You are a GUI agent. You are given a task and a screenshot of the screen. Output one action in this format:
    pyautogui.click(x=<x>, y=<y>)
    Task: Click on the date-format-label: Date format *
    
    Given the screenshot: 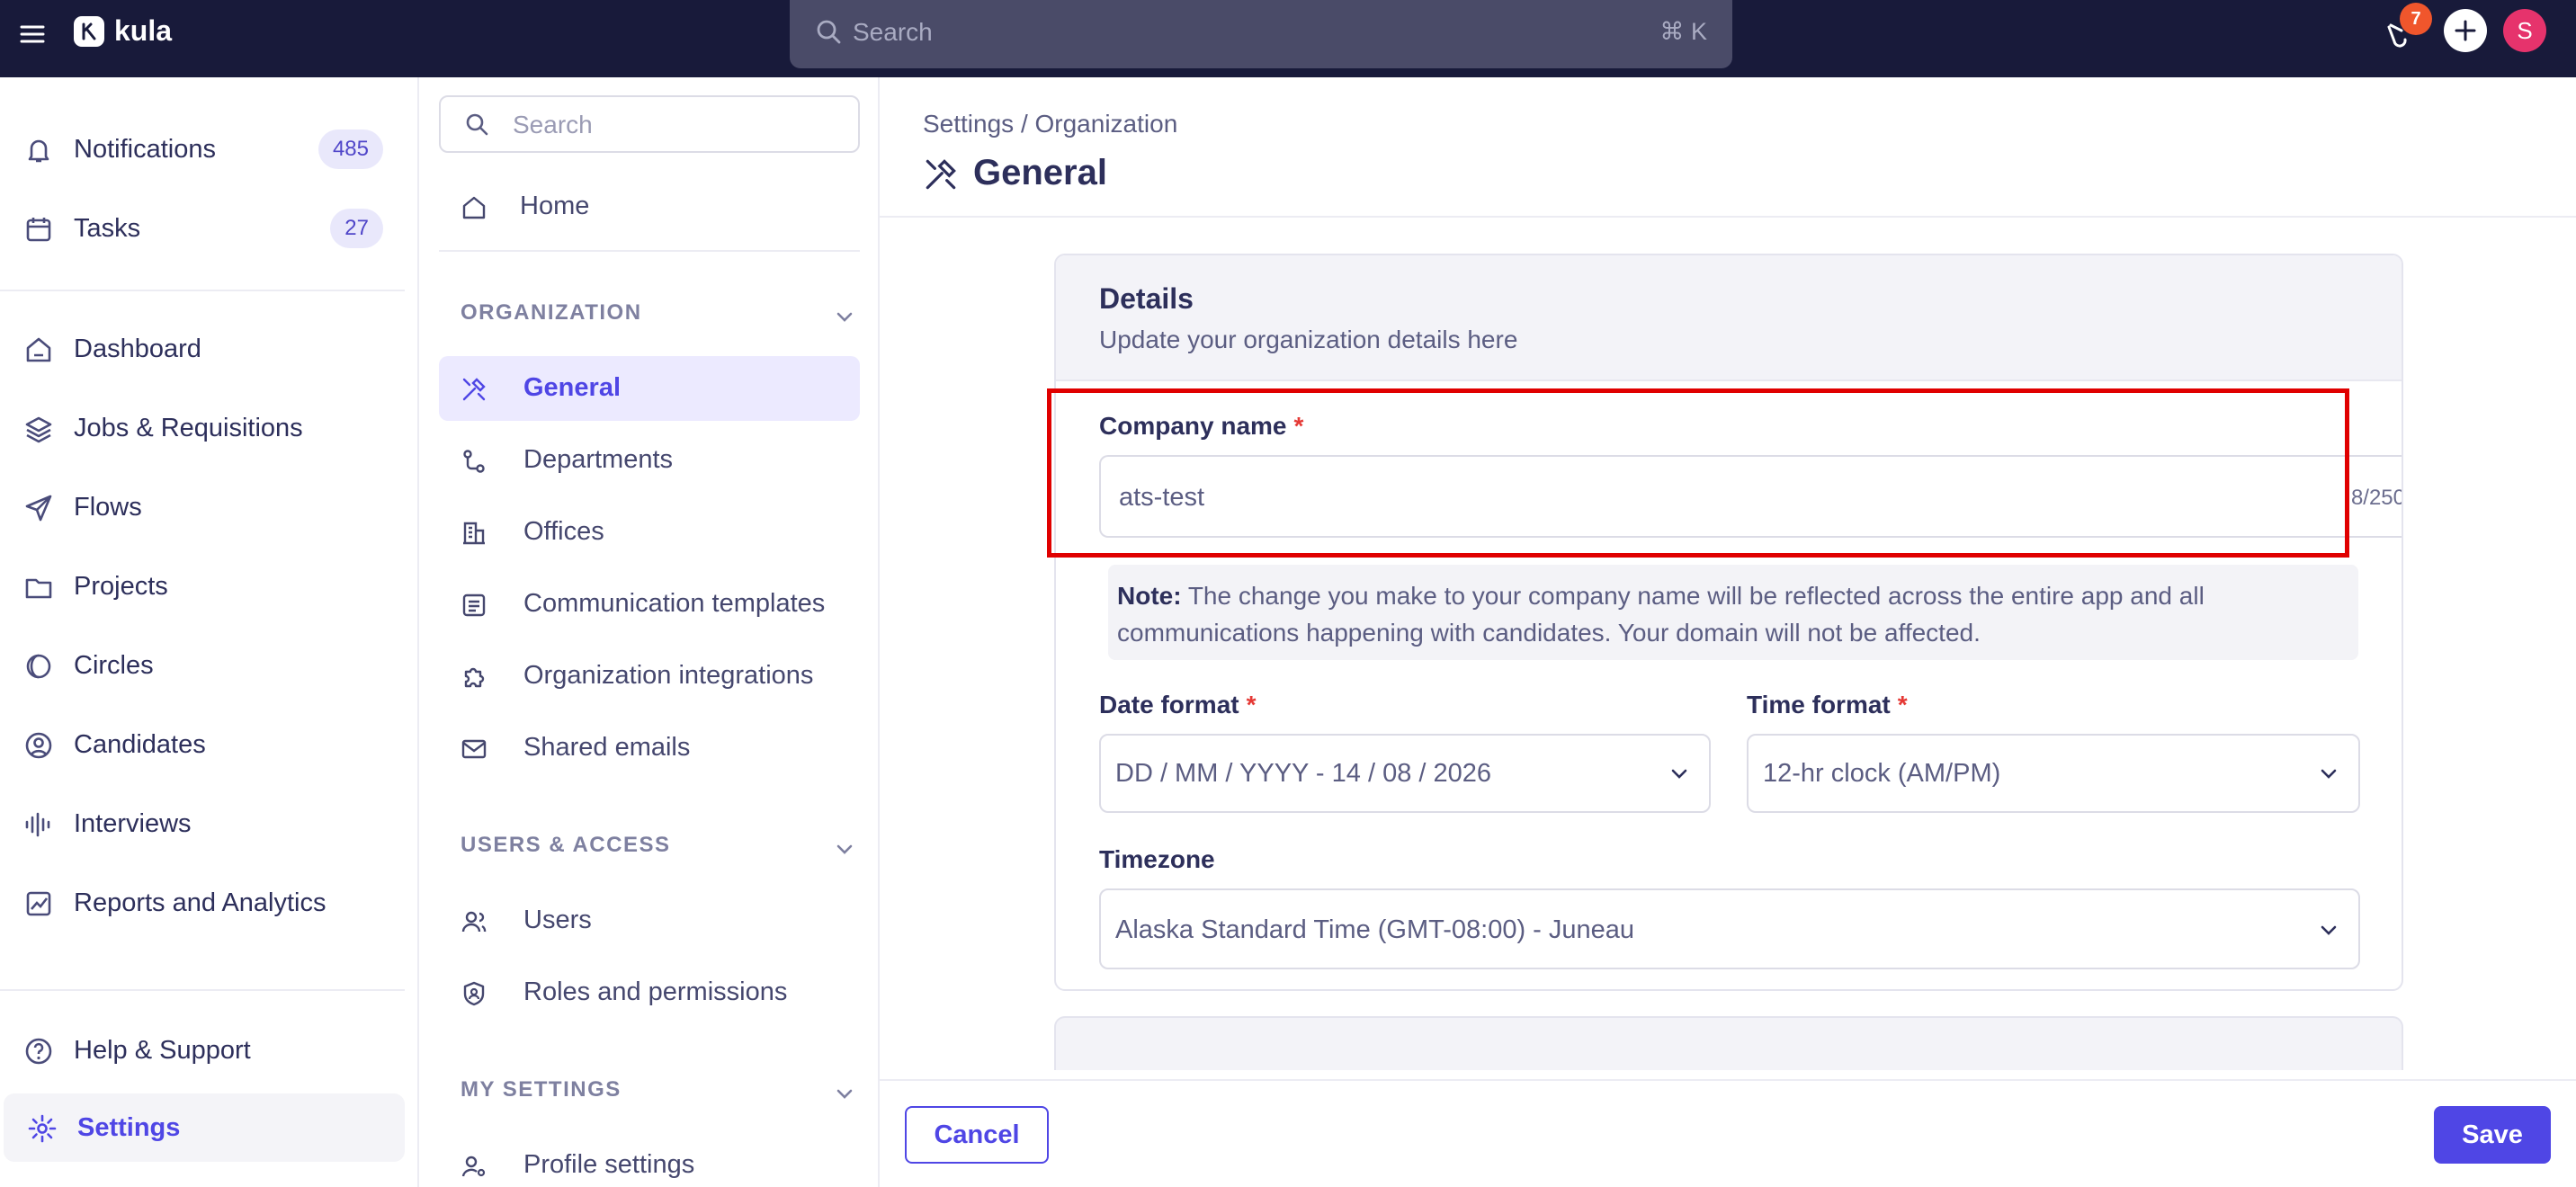 What is the action you would take?
    pyautogui.click(x=1178, y=705)
    